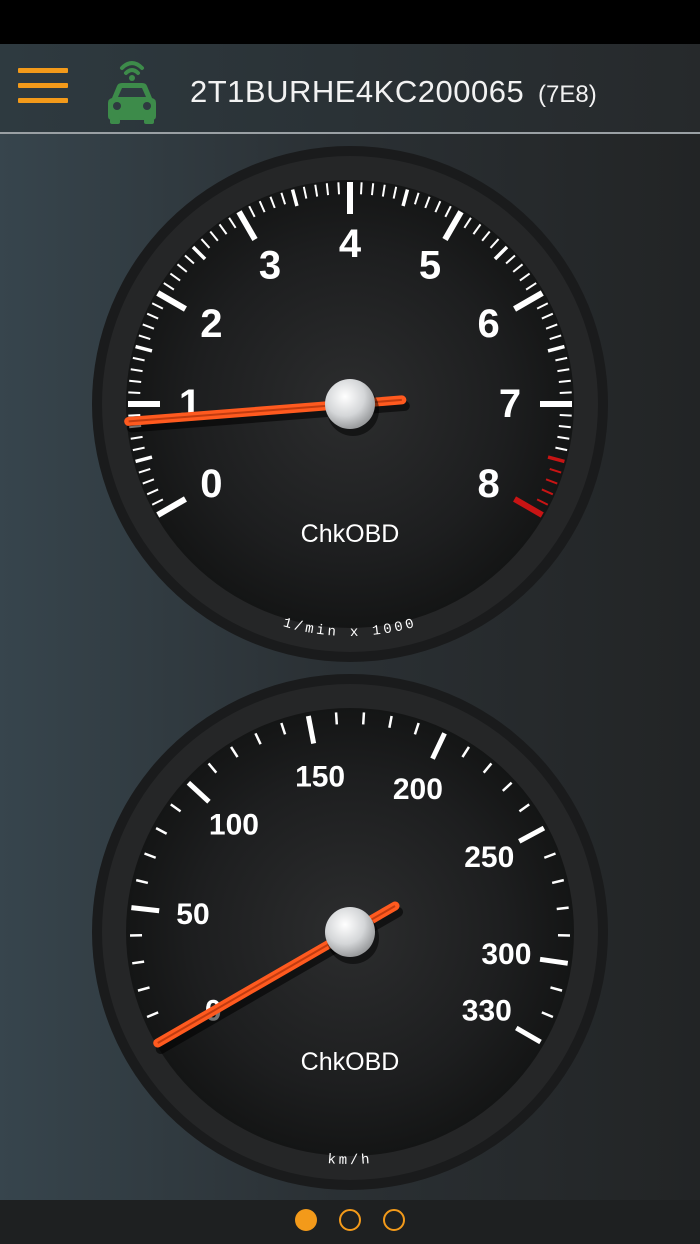 The width and height of the screenshot is (700, 1244). Describe the element at coordinates (506, 954) in the screenshot. I see `speed-tick-label: 300` at that location.